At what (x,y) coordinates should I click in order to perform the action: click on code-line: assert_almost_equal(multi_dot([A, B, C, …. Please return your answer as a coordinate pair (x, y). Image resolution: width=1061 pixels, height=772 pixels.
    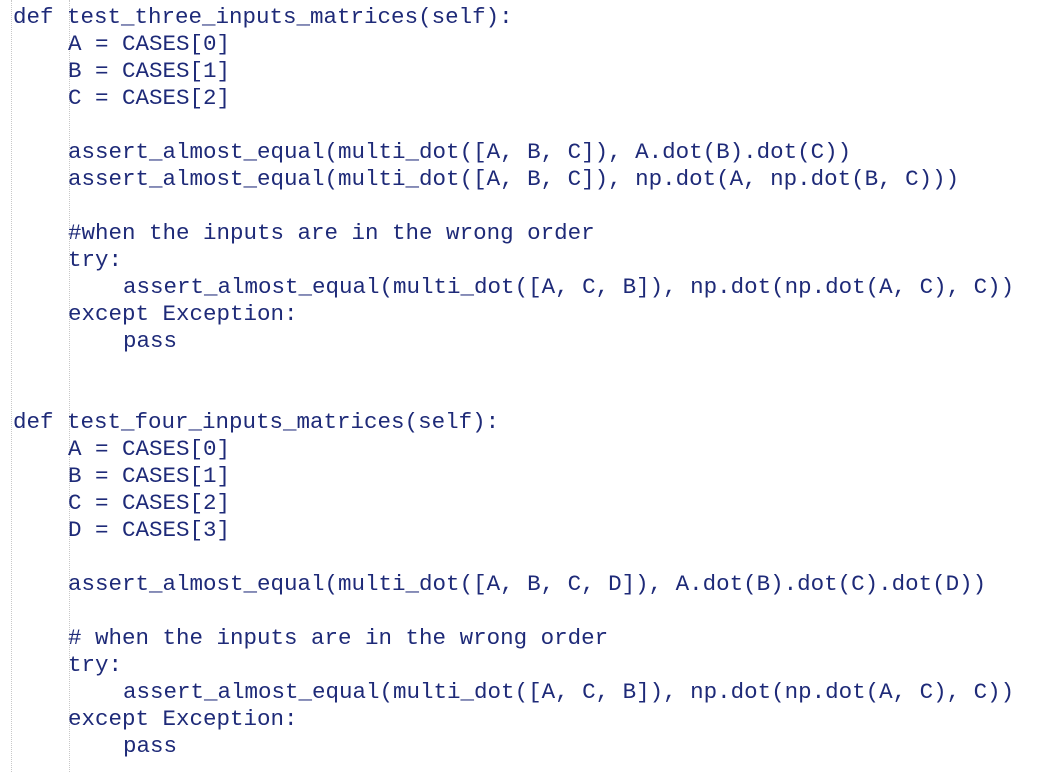
    Looking at the image, I should click on (513, 584).